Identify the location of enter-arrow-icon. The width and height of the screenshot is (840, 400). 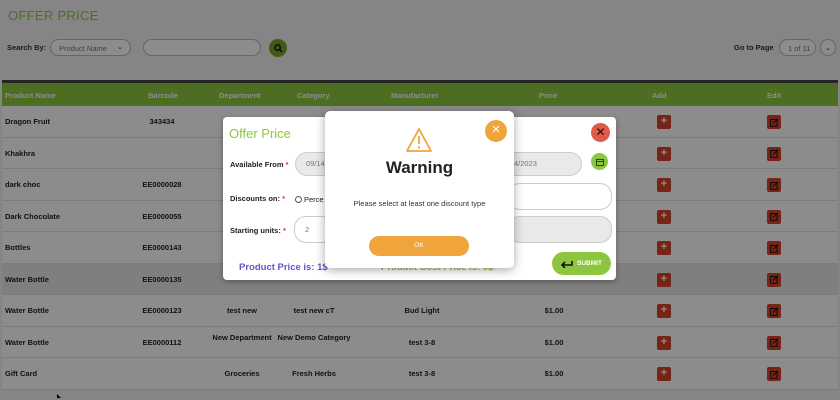
(567, 264).